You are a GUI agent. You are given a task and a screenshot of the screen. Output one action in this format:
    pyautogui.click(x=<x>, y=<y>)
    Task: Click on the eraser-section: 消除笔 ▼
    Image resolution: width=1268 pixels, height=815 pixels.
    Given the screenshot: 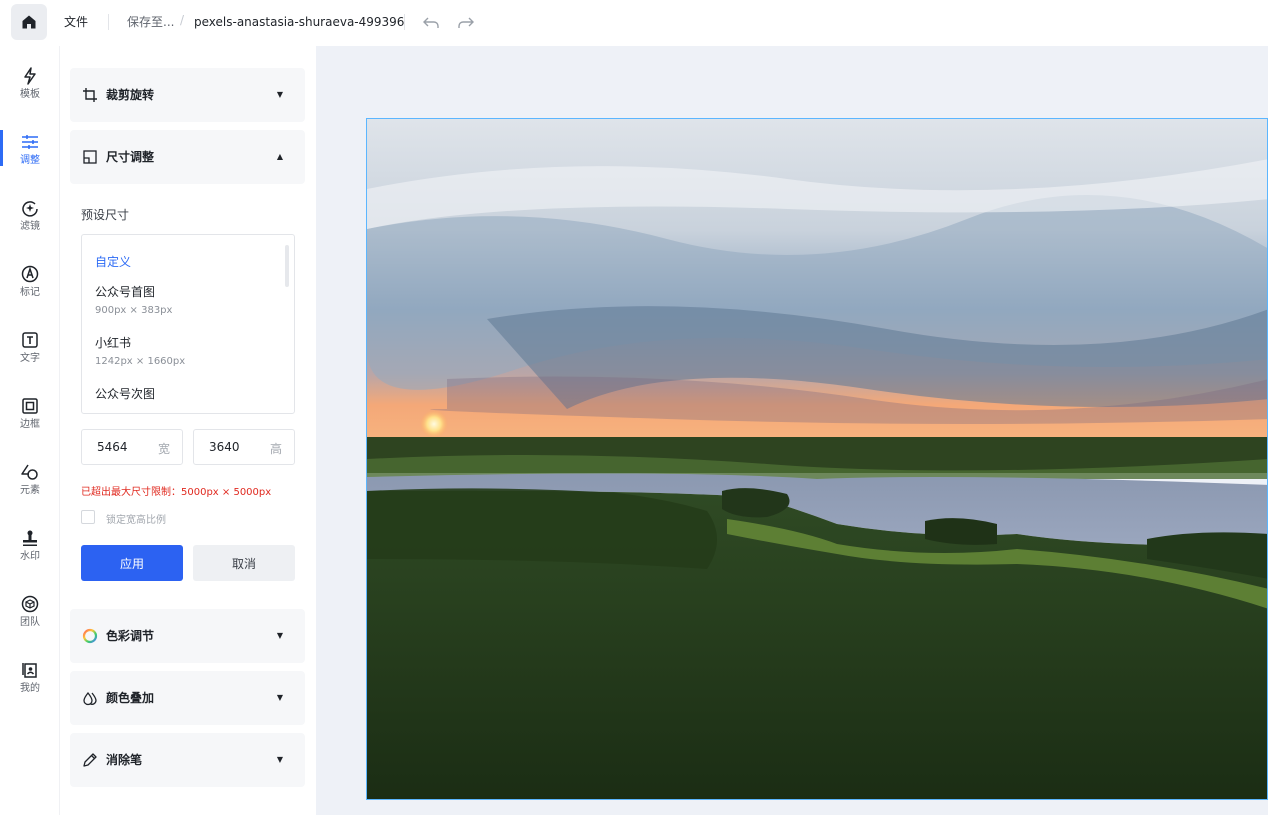 What is the action you would take?
    pyautogui.click(x=187, y=760)
    